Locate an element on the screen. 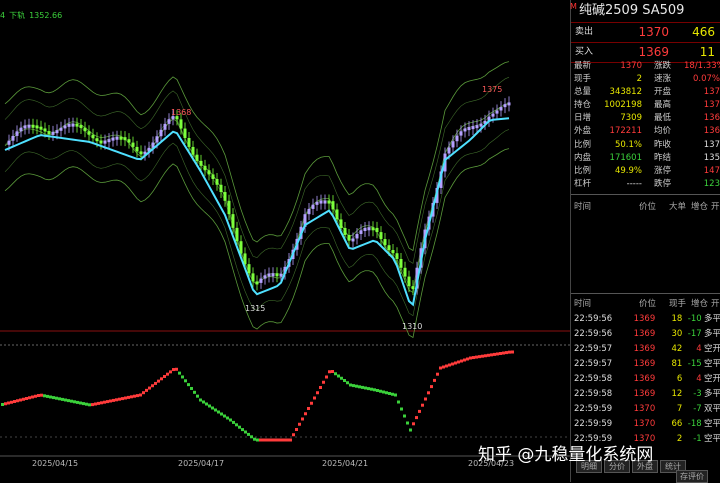 This screenshot has width=720, height=483. trade-qty: 2 is located at coordinates (679, 439).